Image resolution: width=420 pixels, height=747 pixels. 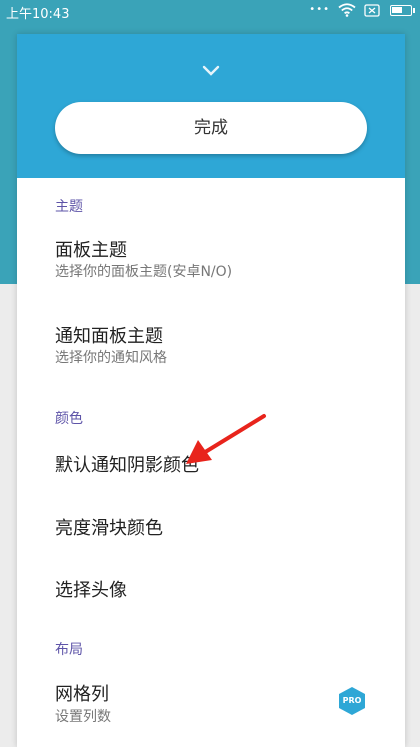 What do you see at coordinates (69, 419) in the screenshot?
I see `section-title-color: 颜色` at bounding box center [69, 419].